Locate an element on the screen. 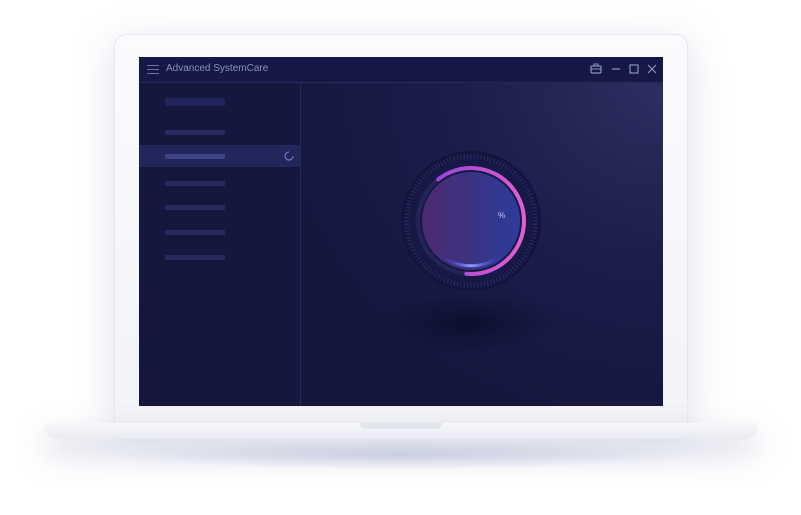  toolbox-icon is located at coordinates (596, 69).